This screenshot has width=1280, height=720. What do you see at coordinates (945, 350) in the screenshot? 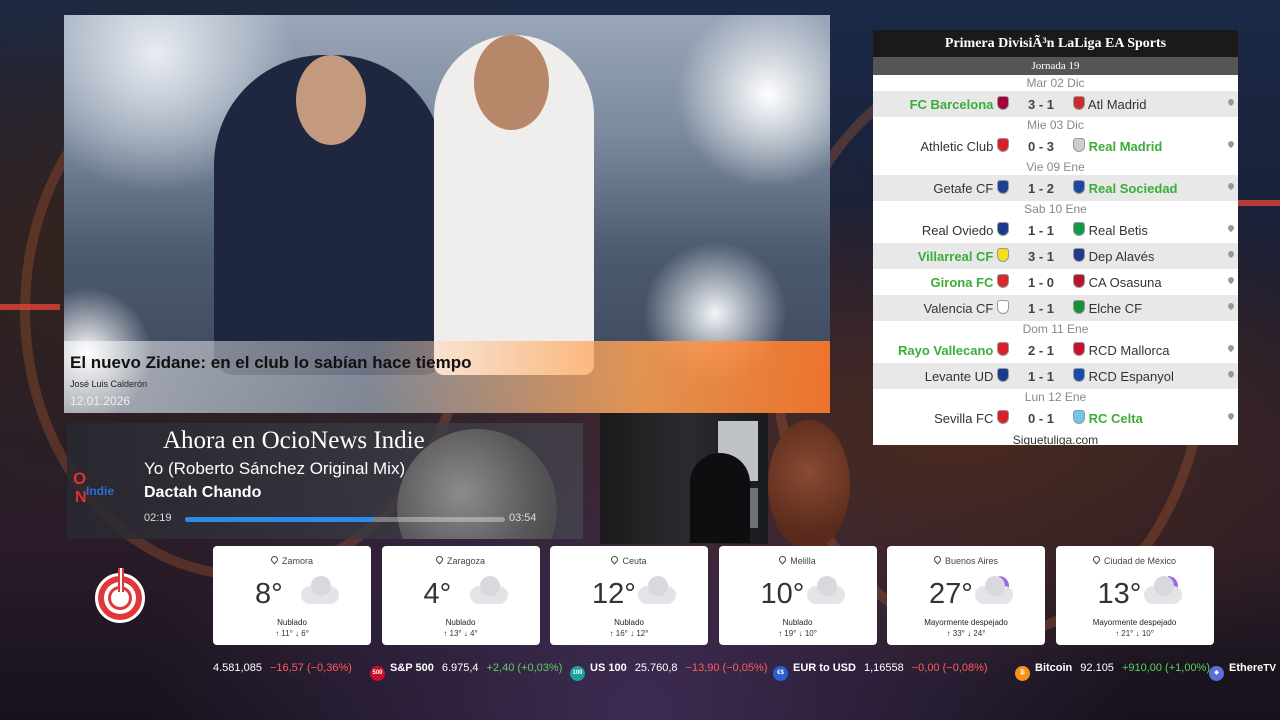
I see `home-team-name: Rayo Vallecano` at bounding box center [945, 350].